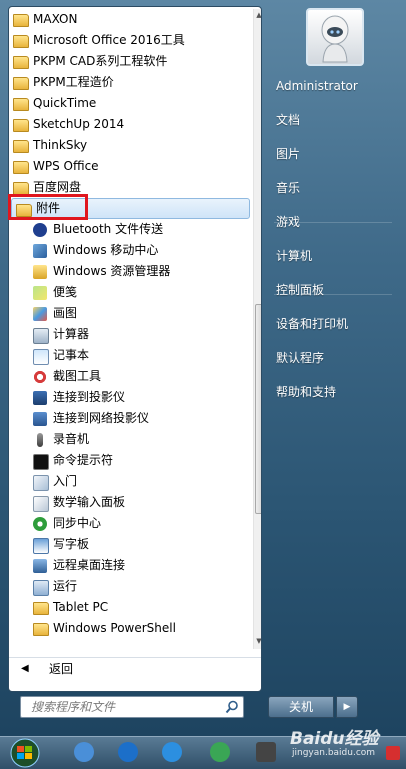 The height and width of the screenshot is (769, 406). I want to click on user-name-link: Administrator, so click(334, 86).